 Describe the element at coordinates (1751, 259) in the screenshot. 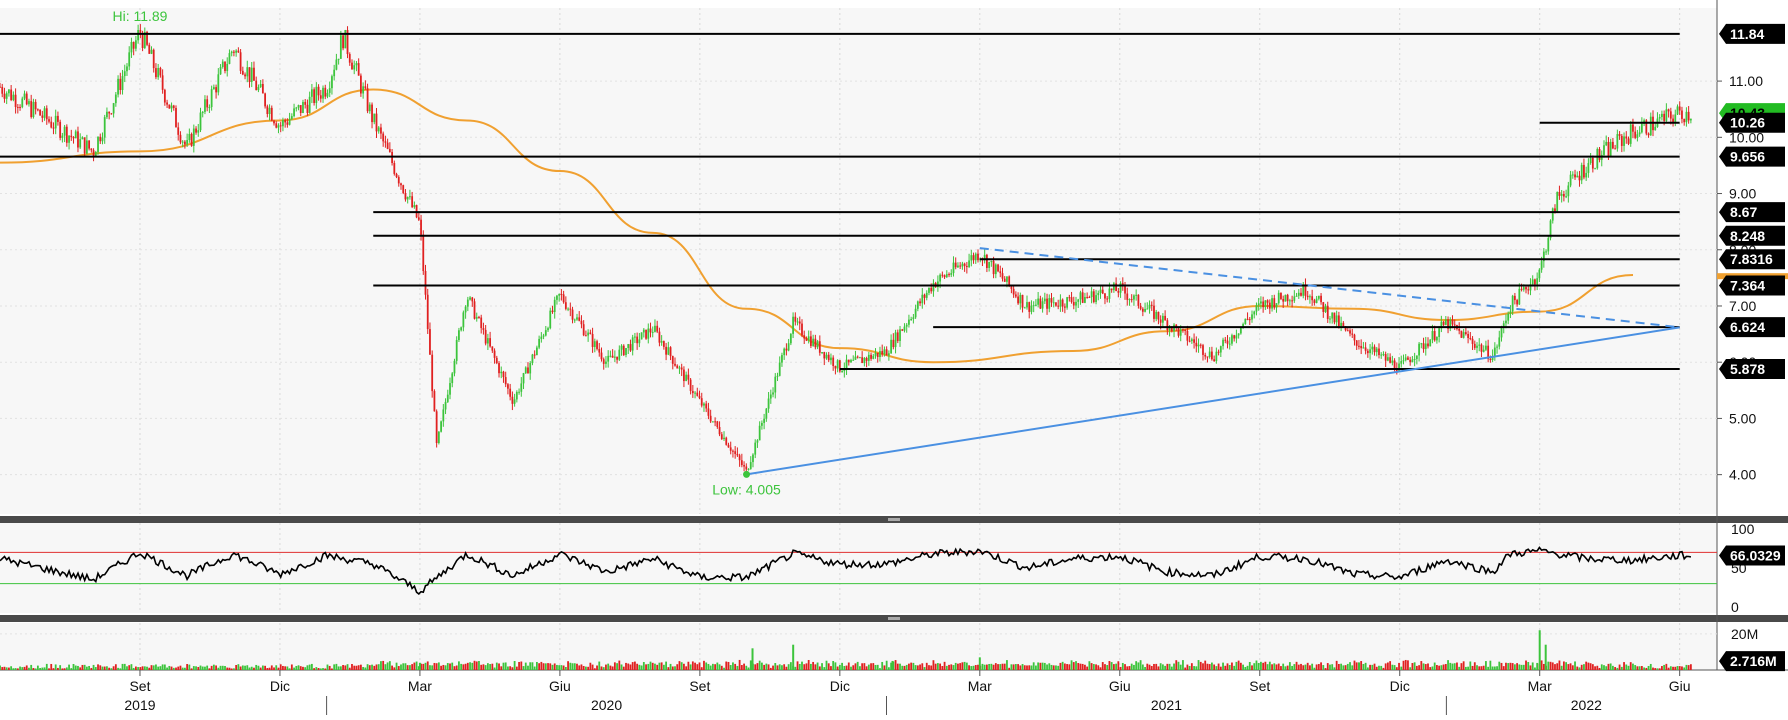

I see `level-value-tag-text: 7.8316` at that location.